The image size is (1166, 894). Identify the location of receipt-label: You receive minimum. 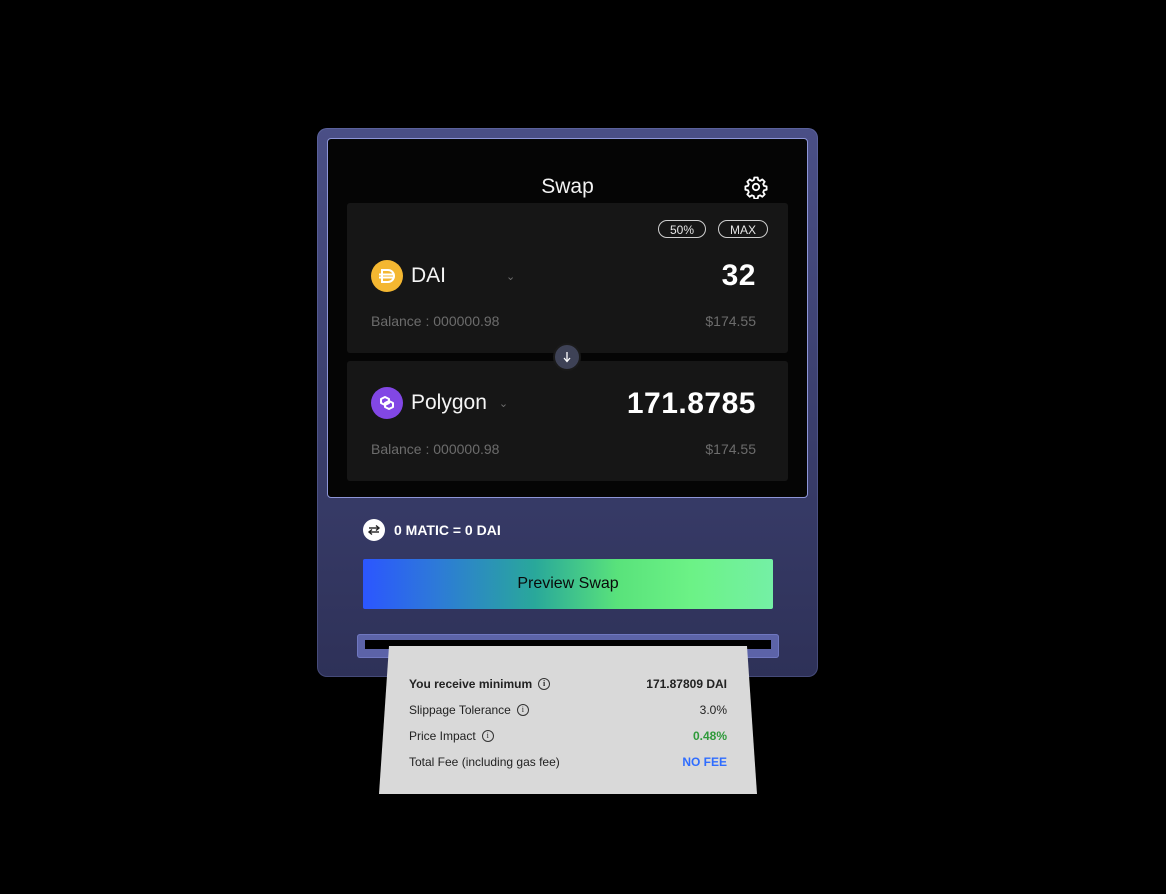
(471, 684).